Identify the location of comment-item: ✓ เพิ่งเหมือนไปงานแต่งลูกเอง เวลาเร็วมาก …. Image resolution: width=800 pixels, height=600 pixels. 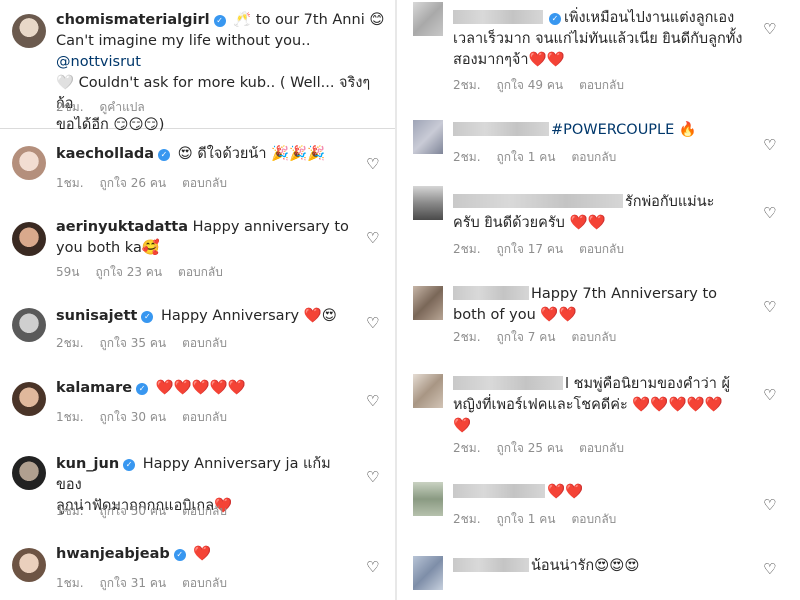
(598, 55).